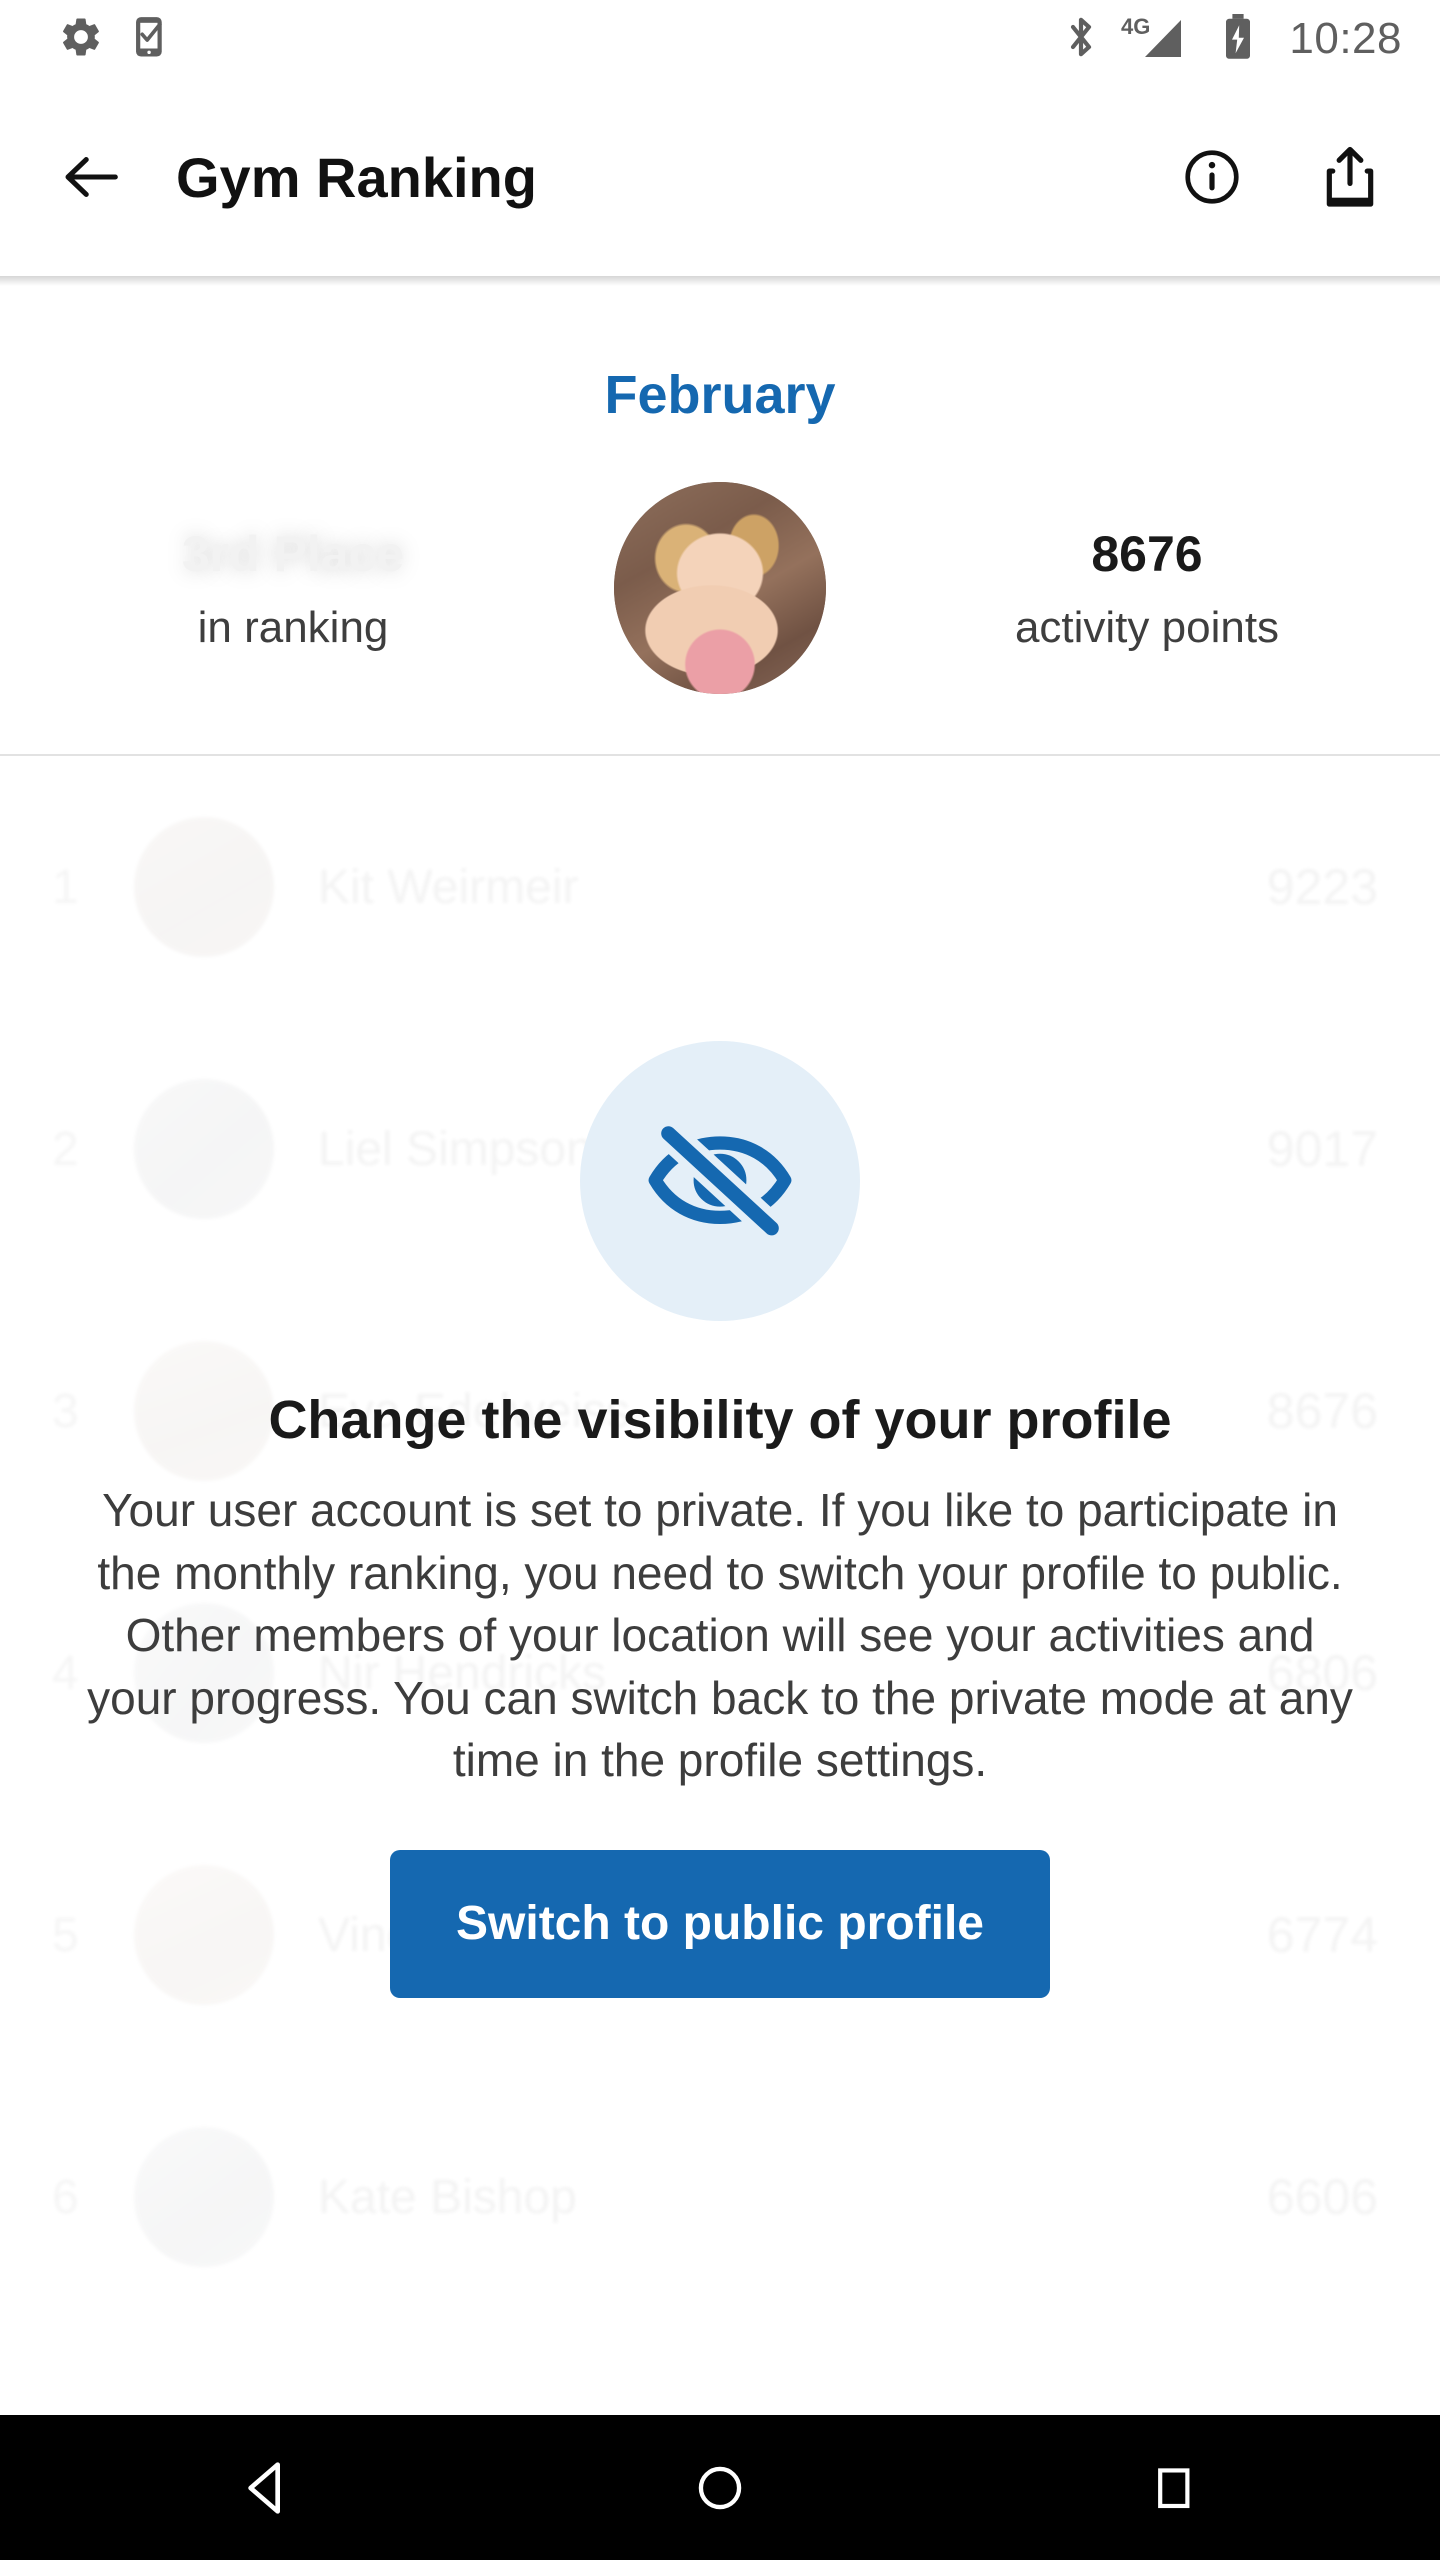 The width and height of the screenshot is (1440, 2560). Describe the element at coordinates (1161, 39) in the screenshot. I see `signal-4g-icon: 4G` at that location.